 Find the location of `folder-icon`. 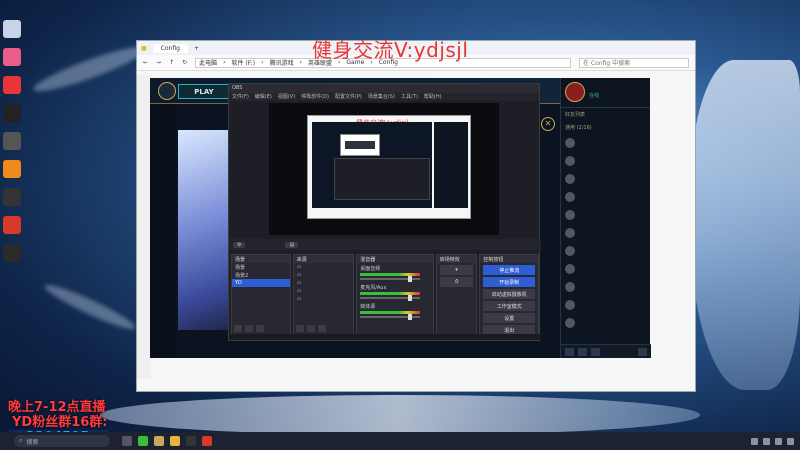

folder-icon is located at coordinates (175, 441).